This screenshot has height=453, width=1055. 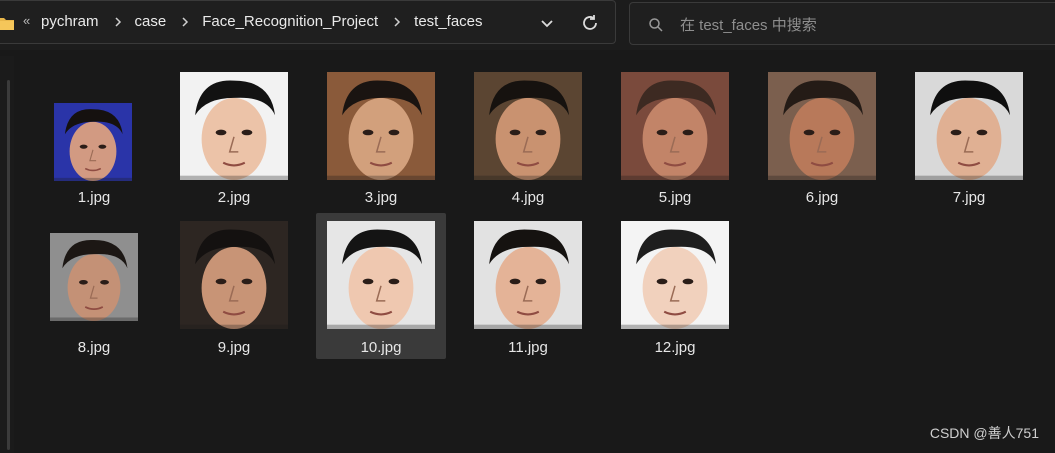 What do you see at coordinates (26, 20) in the screenshot?
I see `breadcrumb-overflow: «` at bounding box center [26, 20].